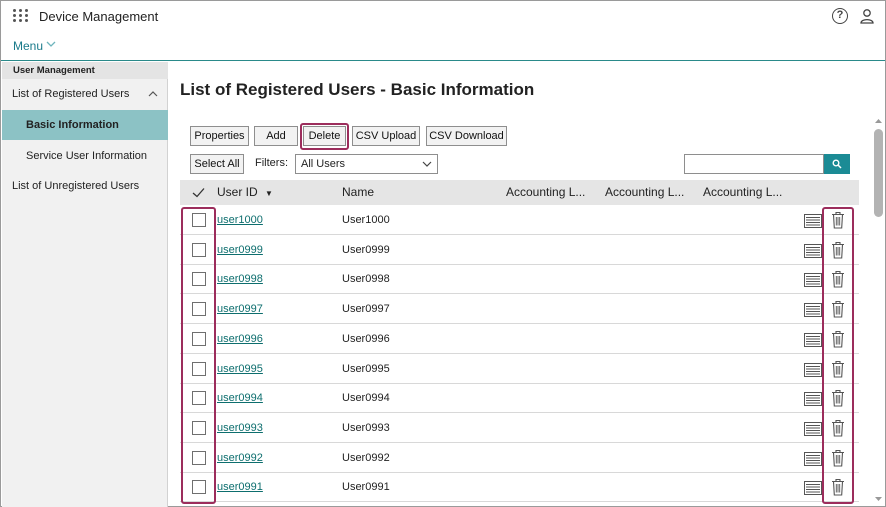 Image resolution: width=886 pixels, height=507 pixels. I want to click on table-row: user0992 User0992, so click(519, 458).